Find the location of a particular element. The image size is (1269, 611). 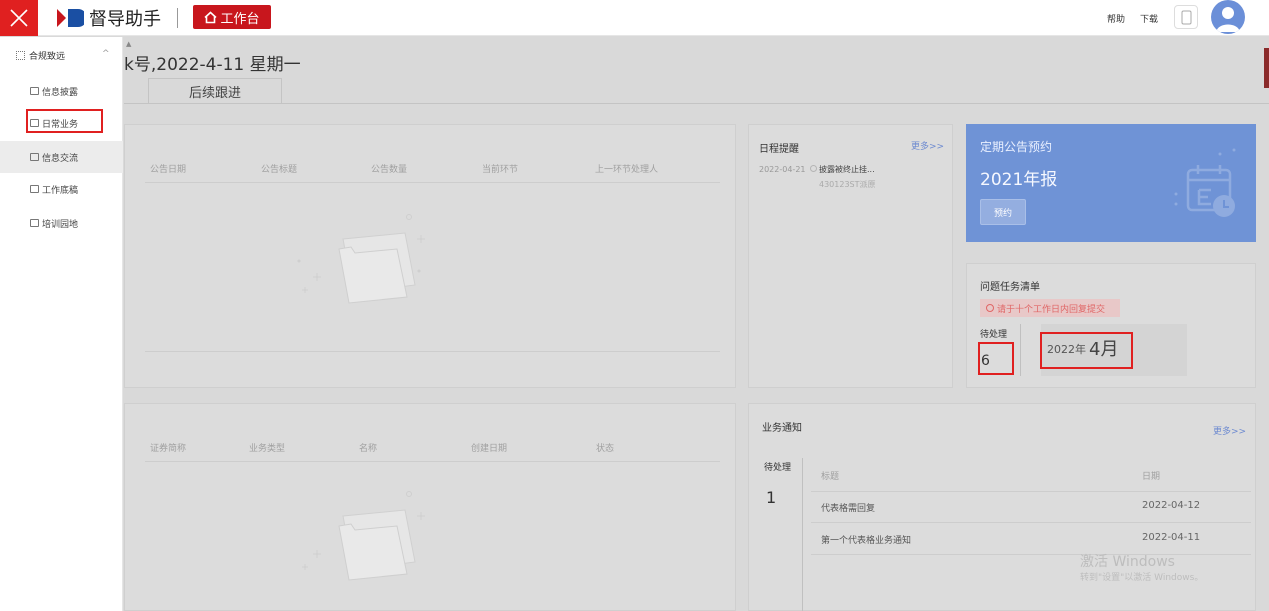

avatar is located at coordinates (1228, 17).